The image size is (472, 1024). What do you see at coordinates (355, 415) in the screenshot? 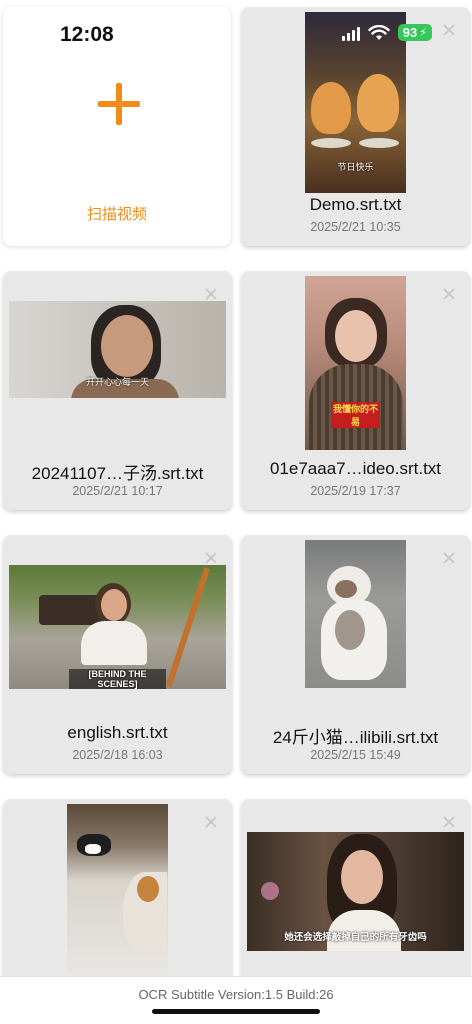
I see `thumbnail-subtitle: 我懂你的不易` at bounding box center [355, 415].